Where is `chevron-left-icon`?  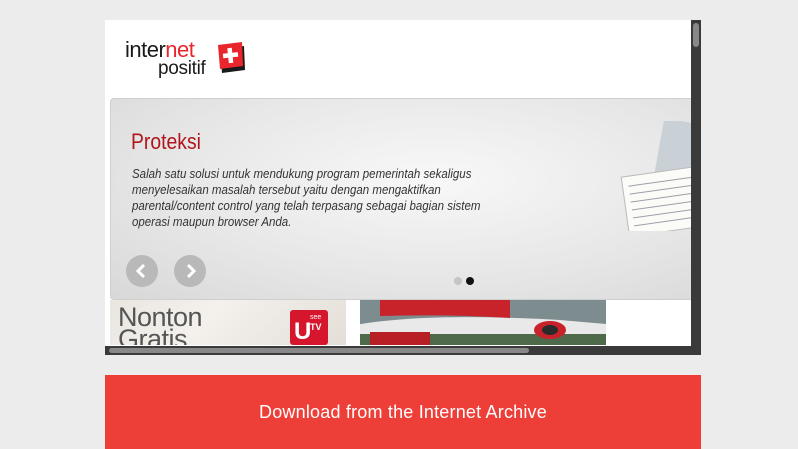
chevron-left-icon is located at coordinates (140, 271).